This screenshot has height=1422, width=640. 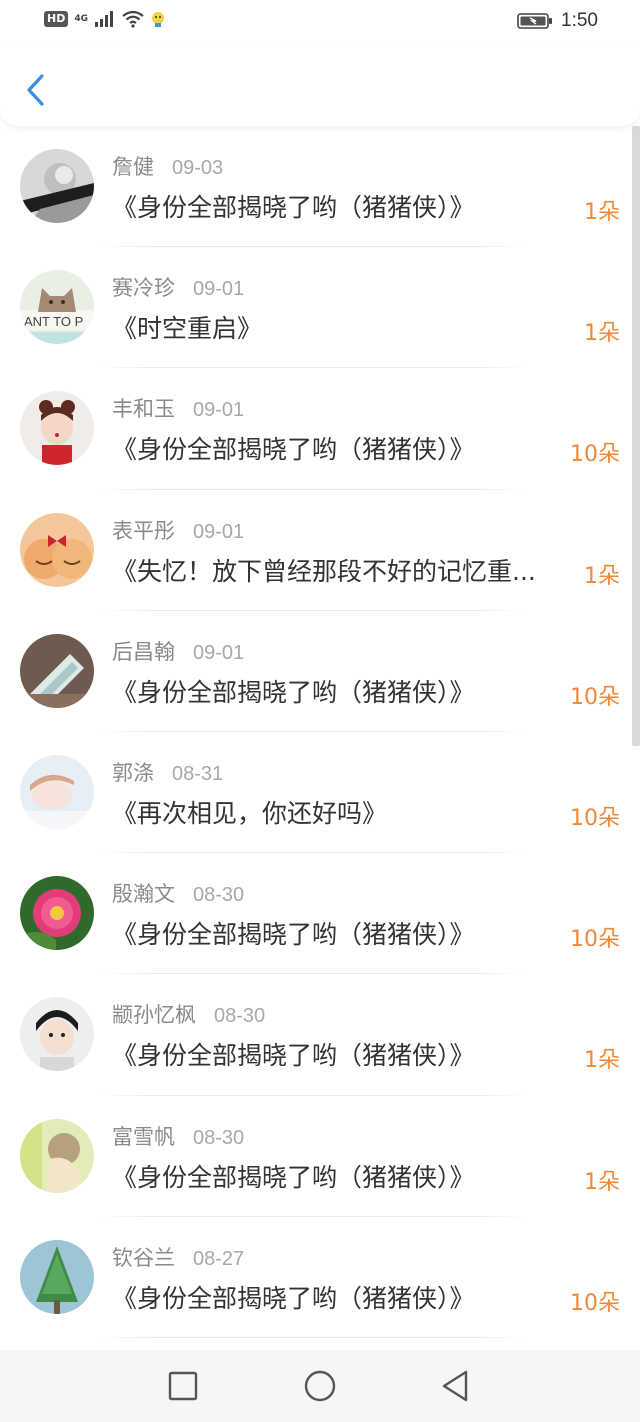 What do you see at coordinates (143, 651) in the screenshot?
I see `sender-name: 后昌翰` at bounding box center [143, 651].